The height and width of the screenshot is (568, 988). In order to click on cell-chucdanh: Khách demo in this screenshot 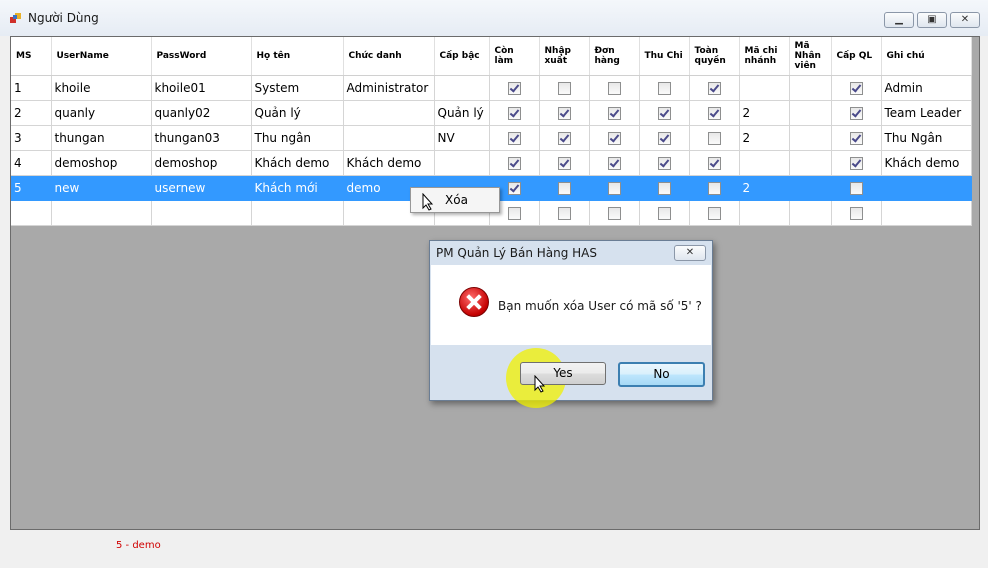, I will do `click(389, 163)`.